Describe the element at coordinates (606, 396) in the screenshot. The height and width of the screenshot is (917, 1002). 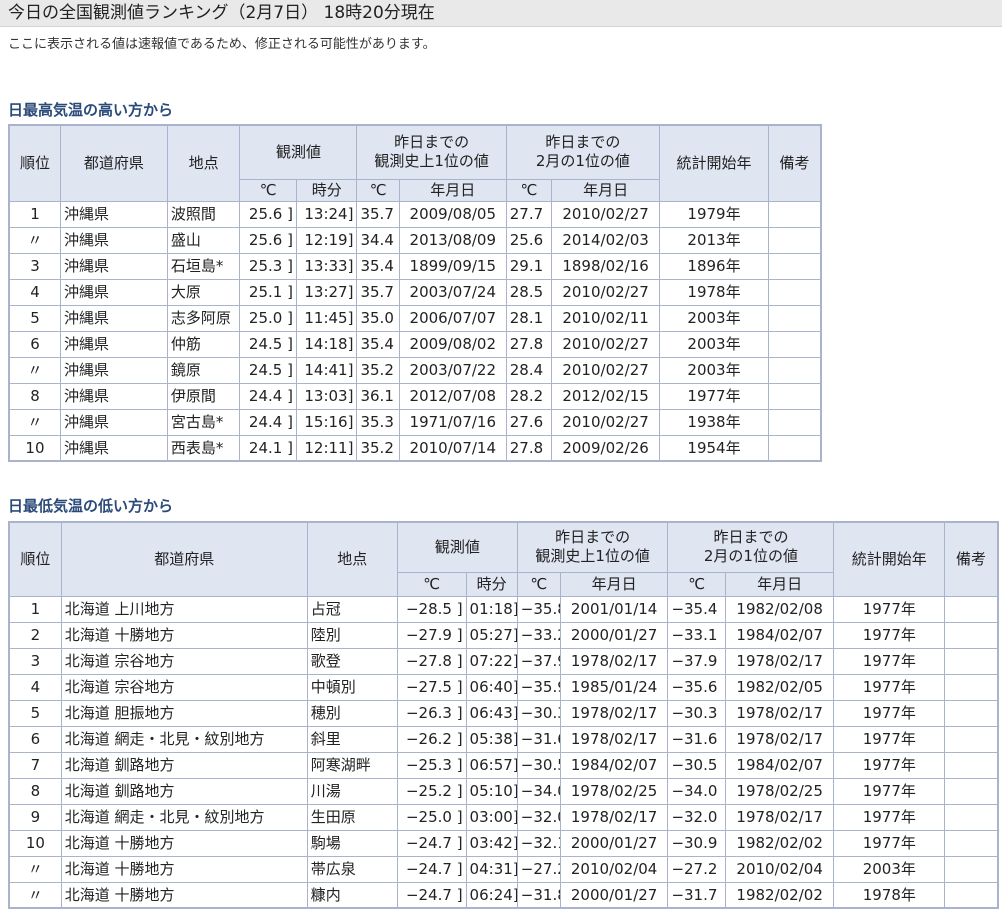
I see `month-record-date-cell: 2012/02/15` at that location.